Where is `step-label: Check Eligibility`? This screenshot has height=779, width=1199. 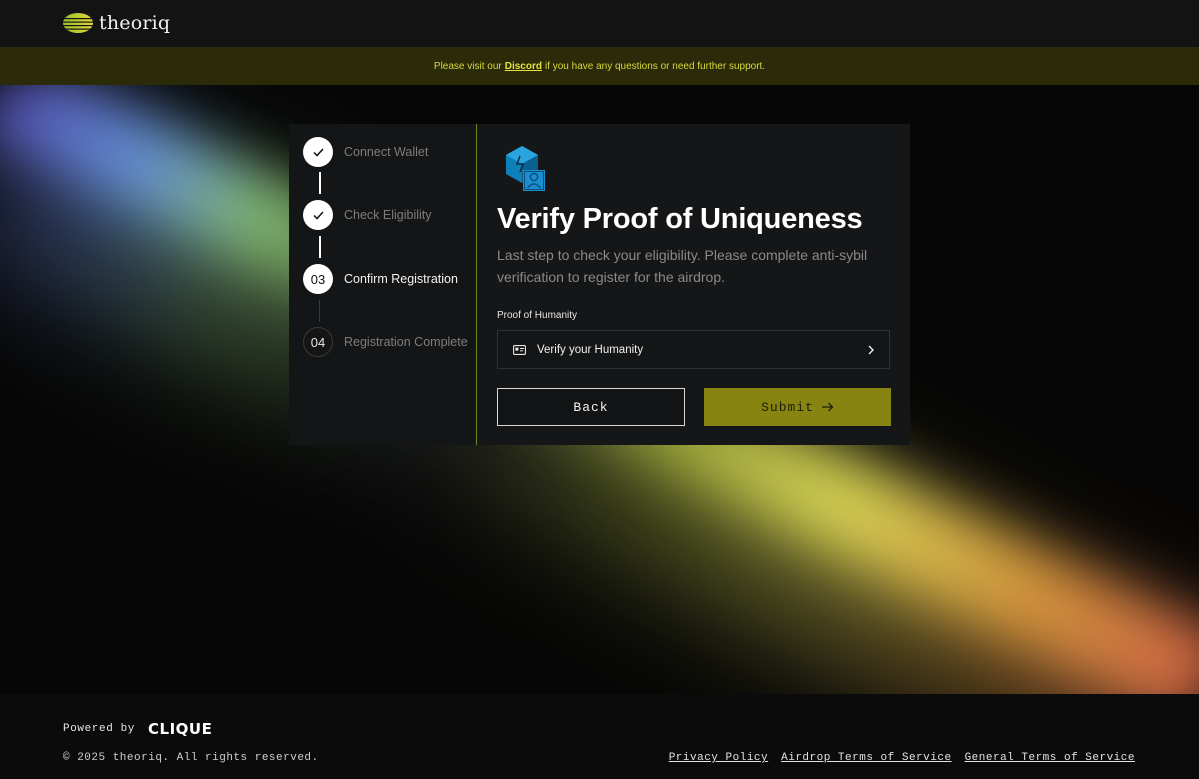
step-label: Check Eligibility is located at coordinates (388, 215).